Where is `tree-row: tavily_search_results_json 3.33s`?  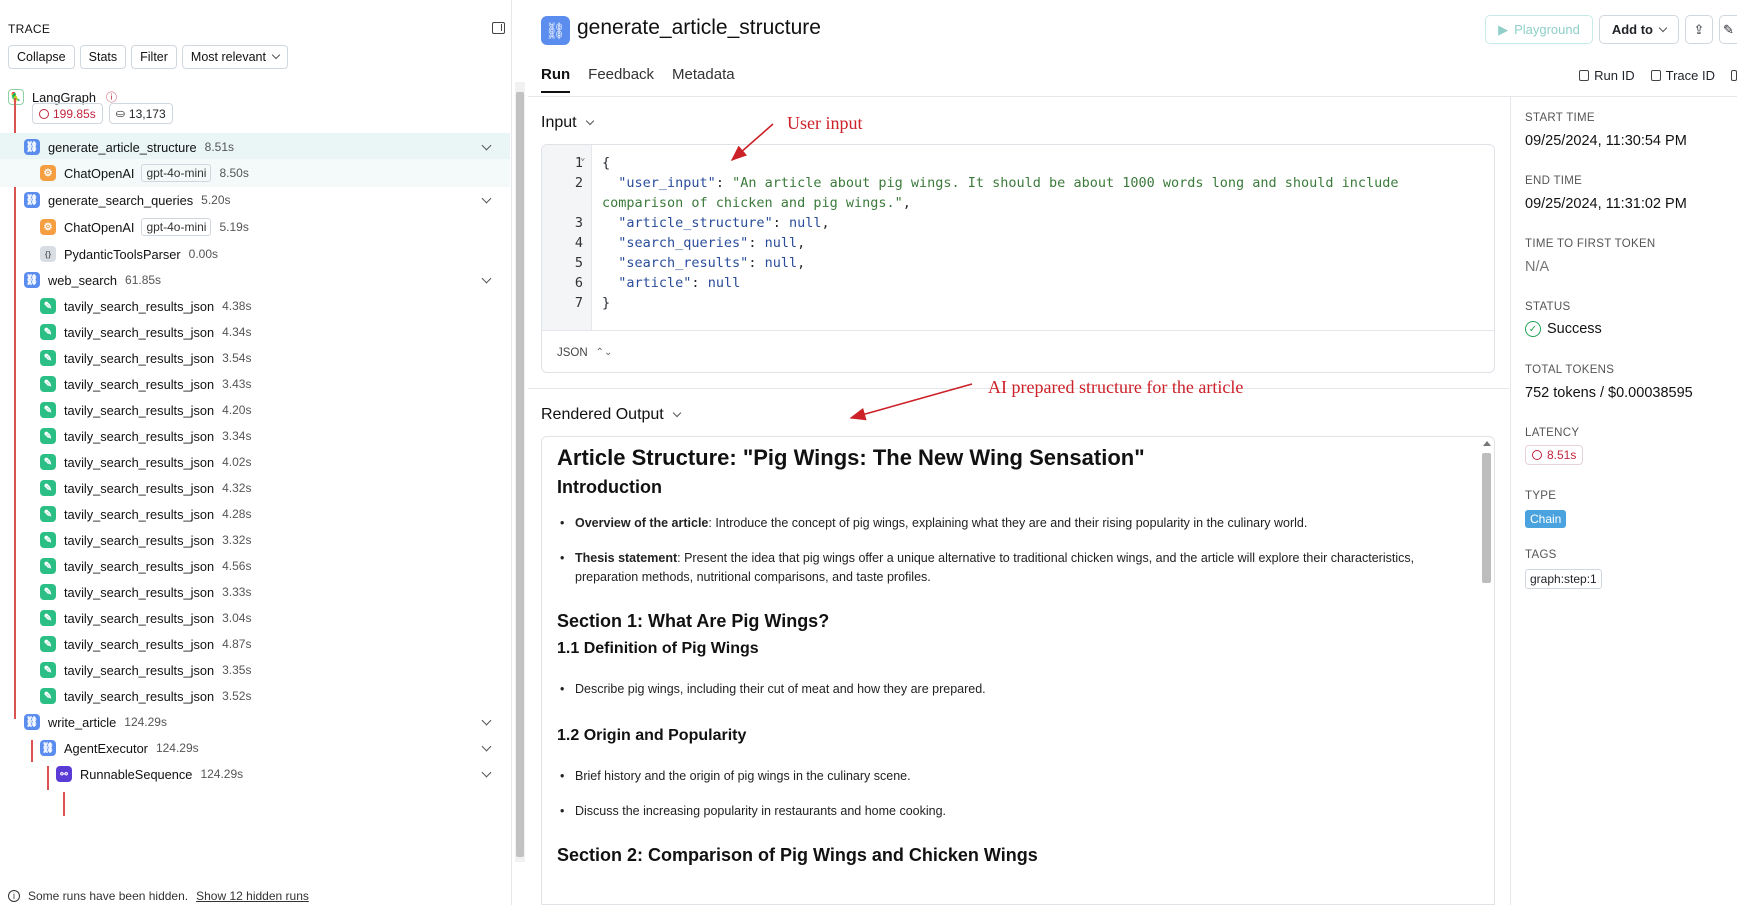 tree-row: tavily_search_results_json 3.33s is located at coordinates (255, 592).